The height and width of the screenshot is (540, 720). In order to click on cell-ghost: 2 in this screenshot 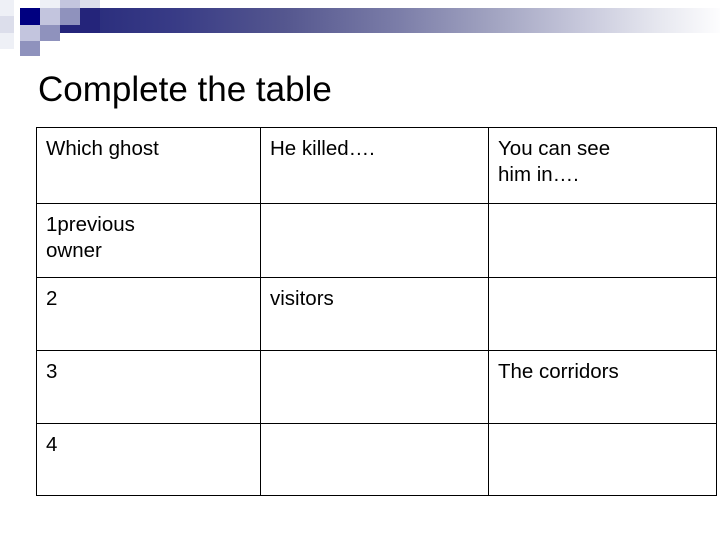, I will do `click(148, 314)`.